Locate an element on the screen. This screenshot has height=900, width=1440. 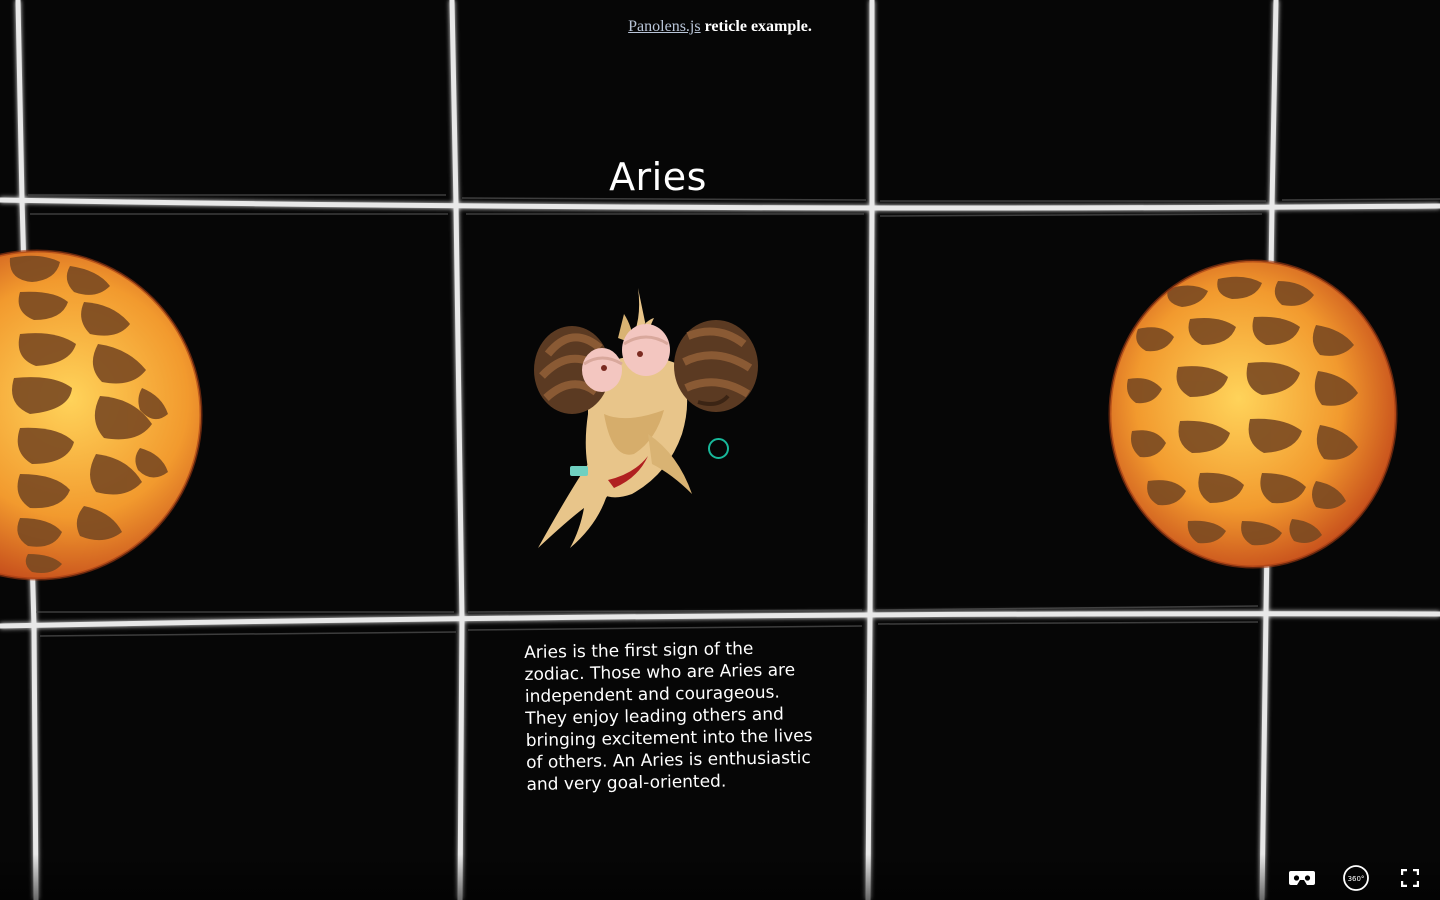
left-lava-sphere is located at coordinates (102, 415).